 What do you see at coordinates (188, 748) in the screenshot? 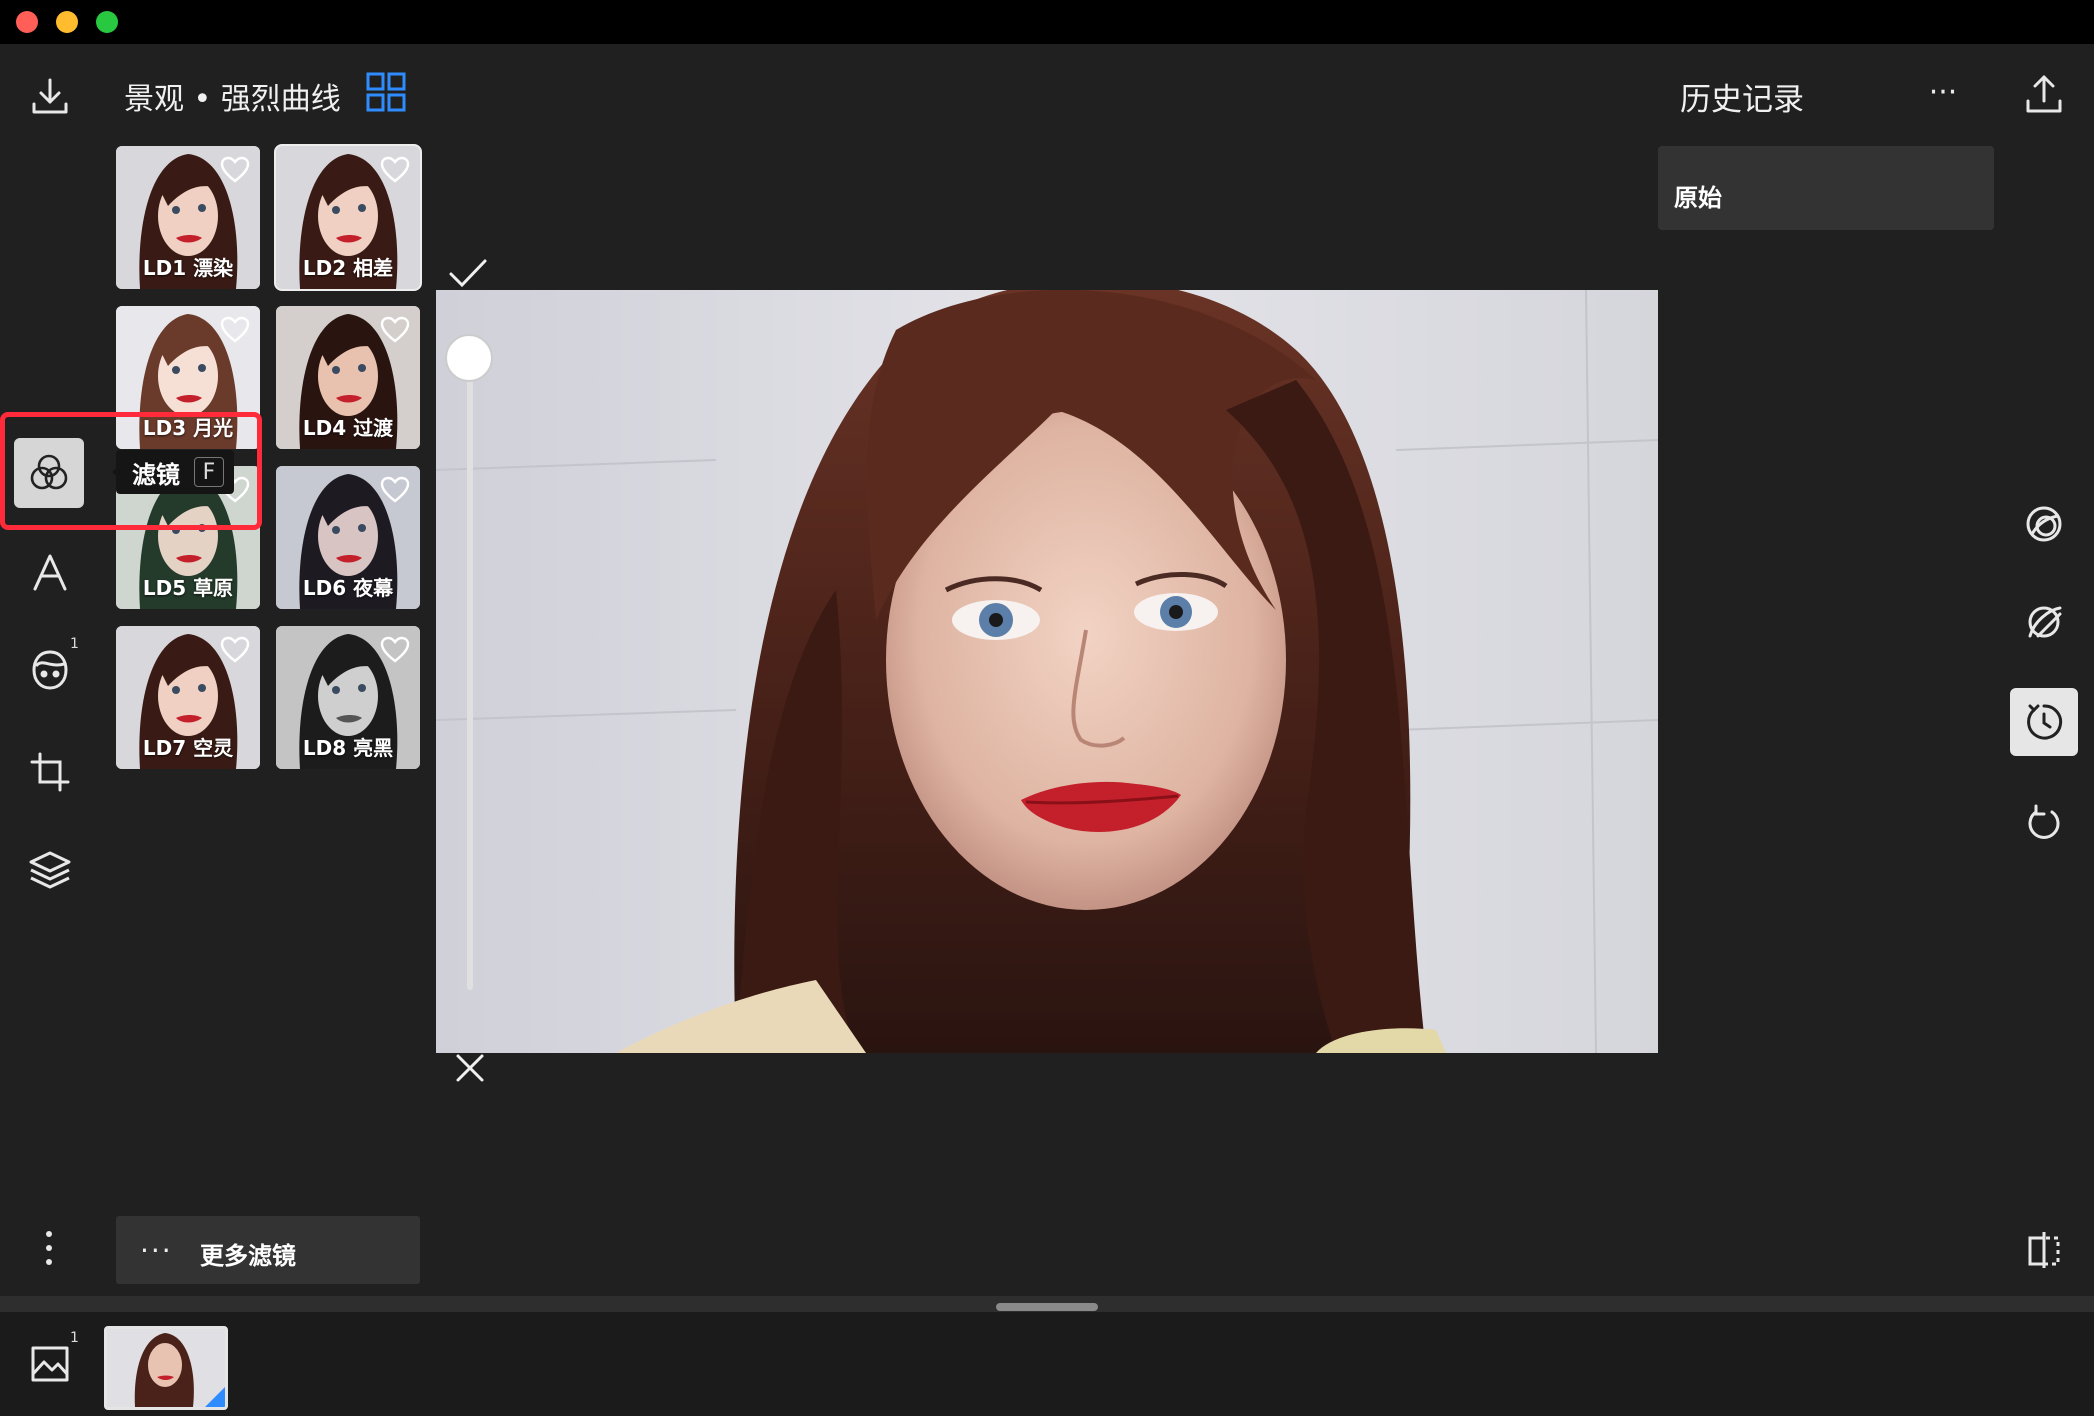
I see `filter-label: LD7 空灵` at bounding box center [188, 748].